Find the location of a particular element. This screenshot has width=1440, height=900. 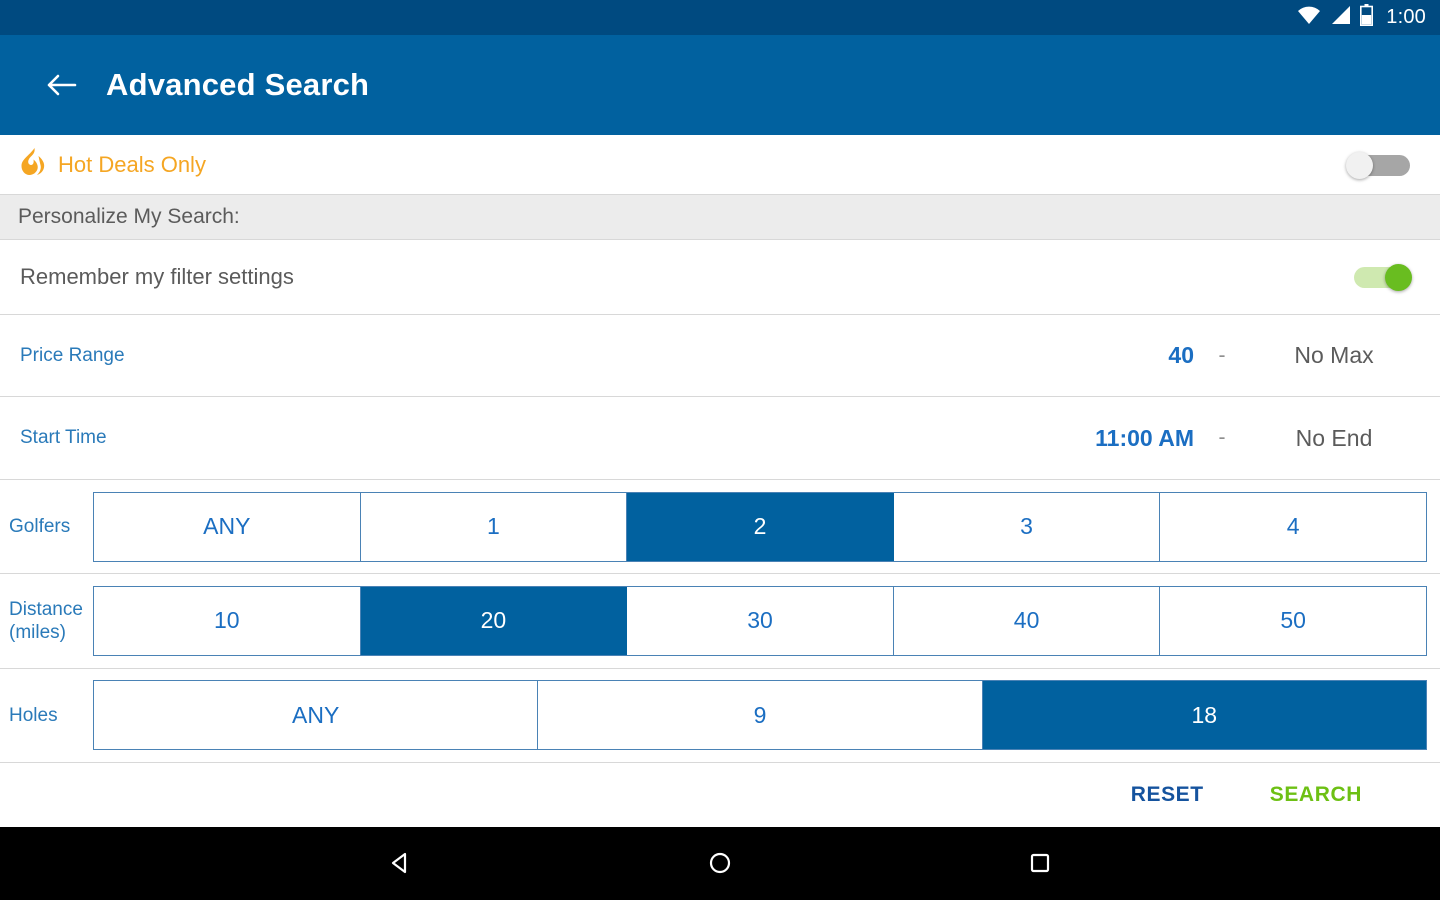

personalize-section-header: Personalize My Search: is located at coordinates (720, 217).